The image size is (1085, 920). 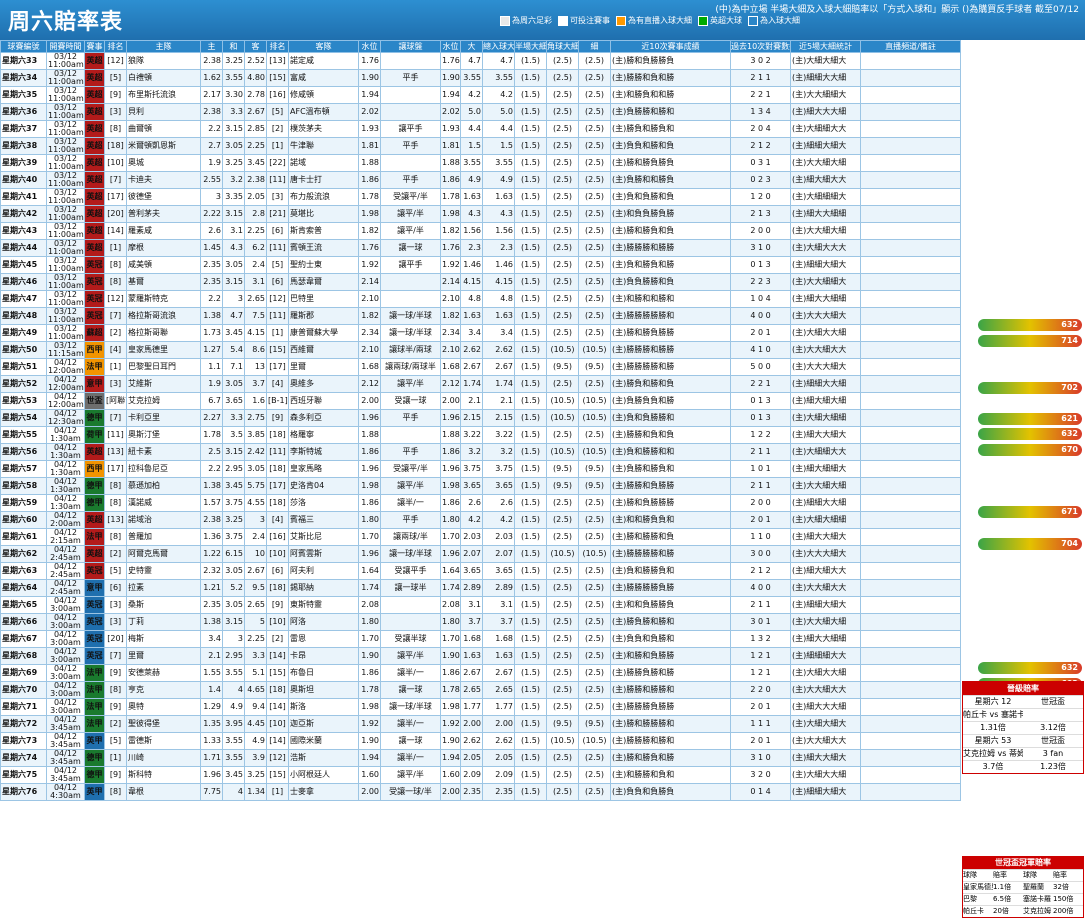 What do you see at coordinates (825, 554) in the screenshot?
I see `cell-form: (主)大大大細大` at bounding box center [825, 554].